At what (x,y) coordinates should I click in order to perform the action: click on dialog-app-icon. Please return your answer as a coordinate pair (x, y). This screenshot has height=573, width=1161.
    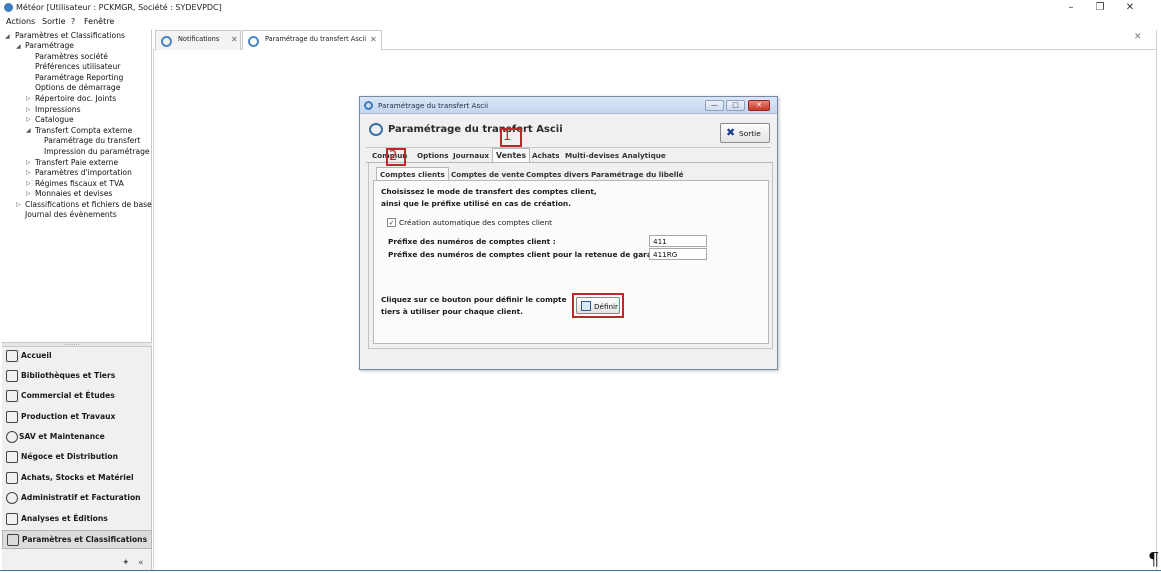
    Looking at the image, I should click on (368, 105).